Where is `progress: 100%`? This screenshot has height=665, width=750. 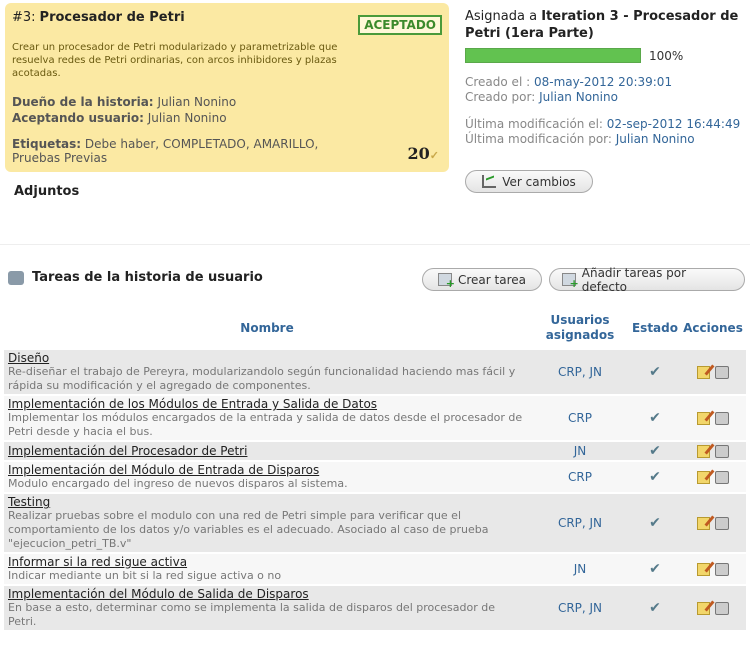 progress: 100% is located at coordinates (605, 55).